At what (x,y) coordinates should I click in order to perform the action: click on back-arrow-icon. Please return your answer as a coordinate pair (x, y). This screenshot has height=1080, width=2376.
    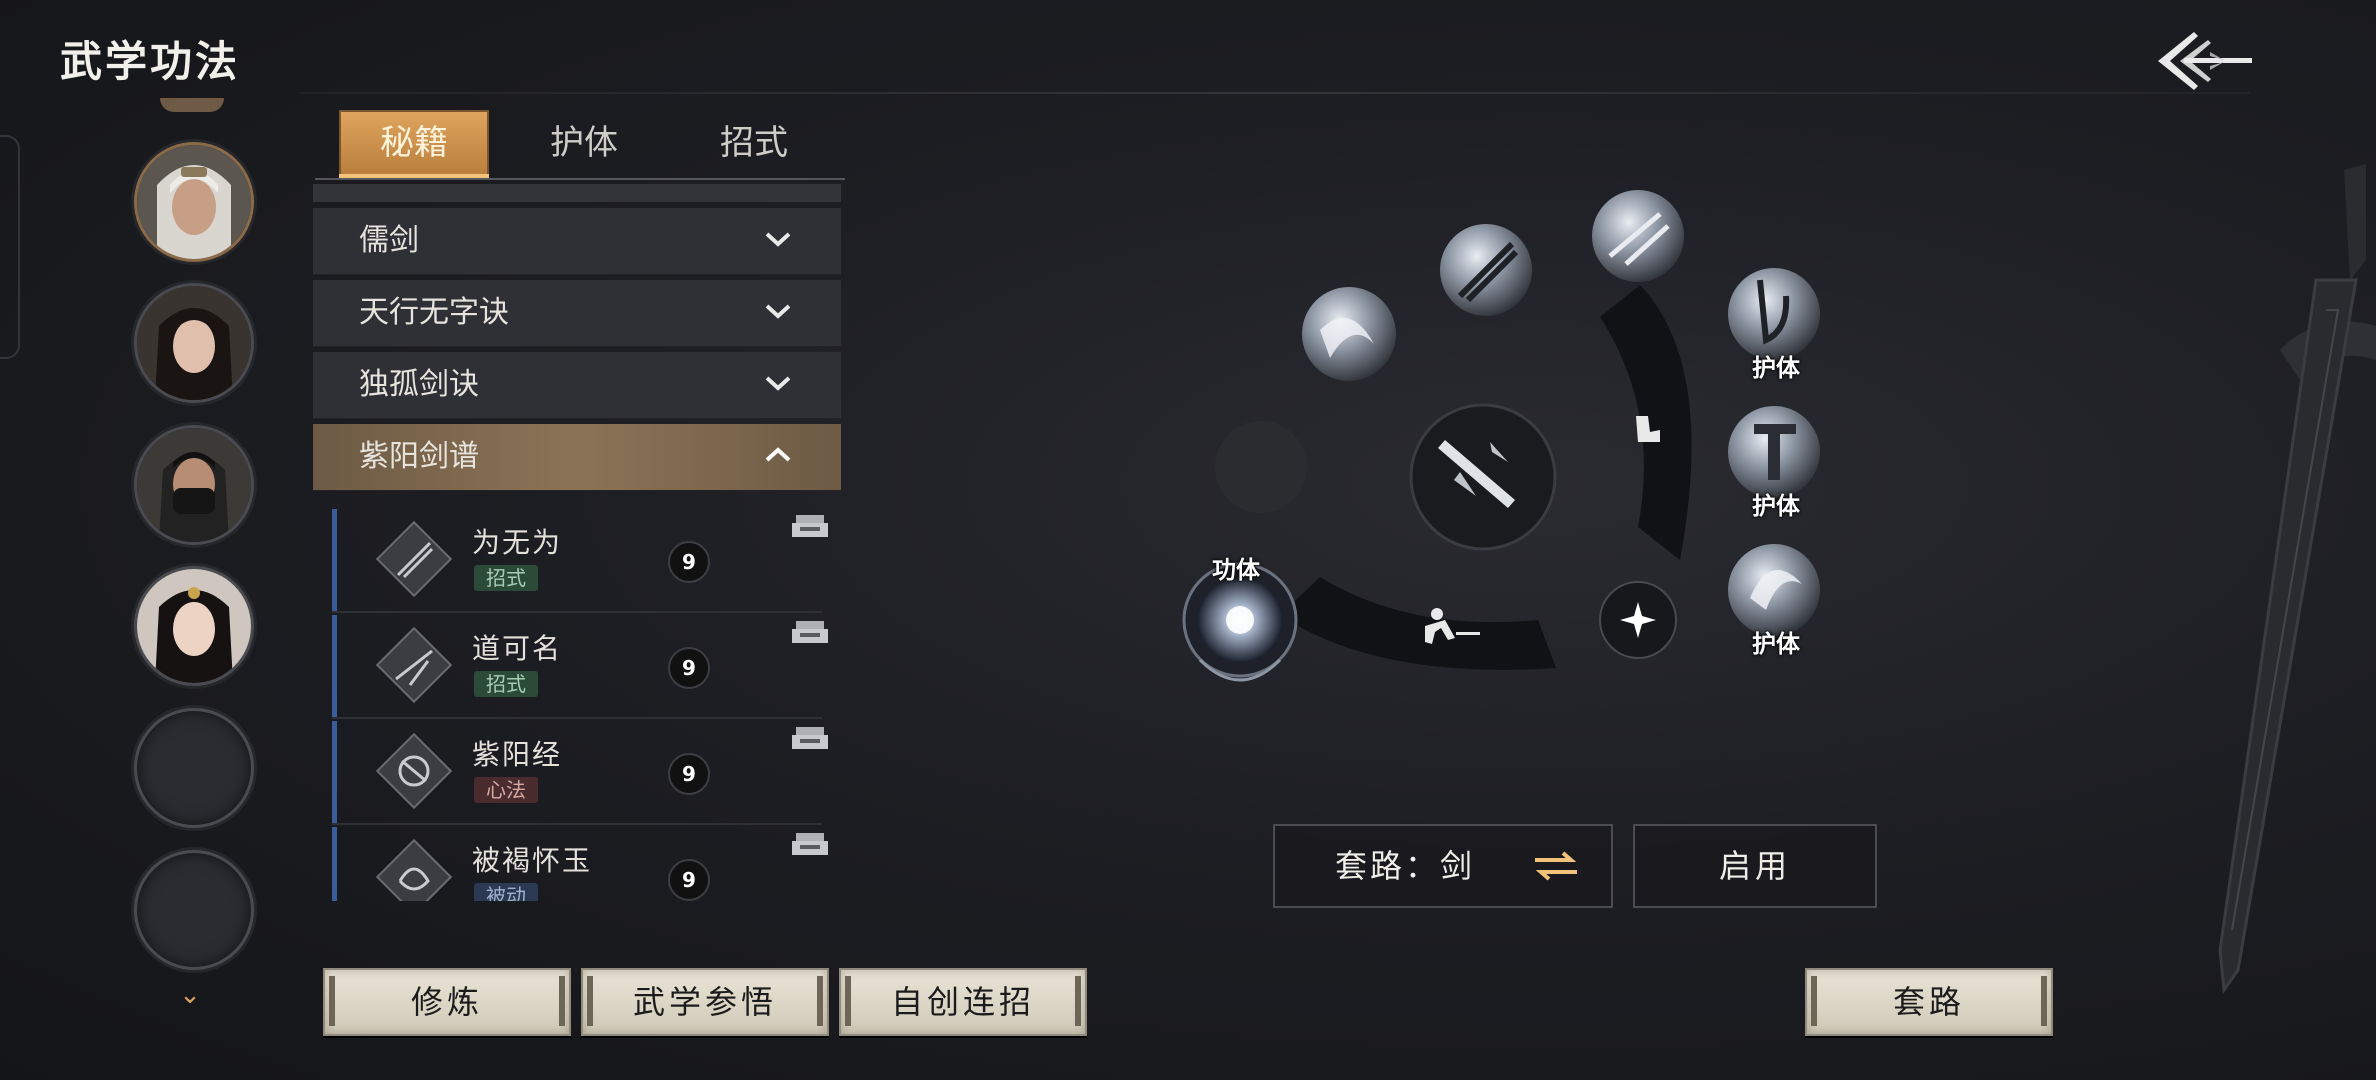
    Looking at the image, I should click on (2205, 61).